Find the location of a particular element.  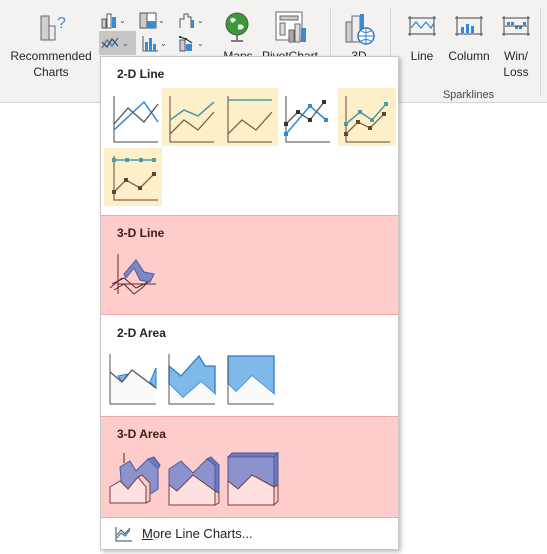

section-3d-line: 3-D Line is located at coordinates (249, 265).